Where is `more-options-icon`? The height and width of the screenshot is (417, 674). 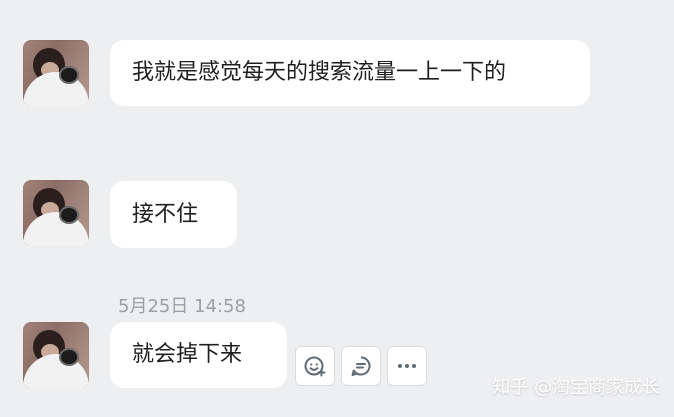
more-options-icon is located at coordinates (407, 366).